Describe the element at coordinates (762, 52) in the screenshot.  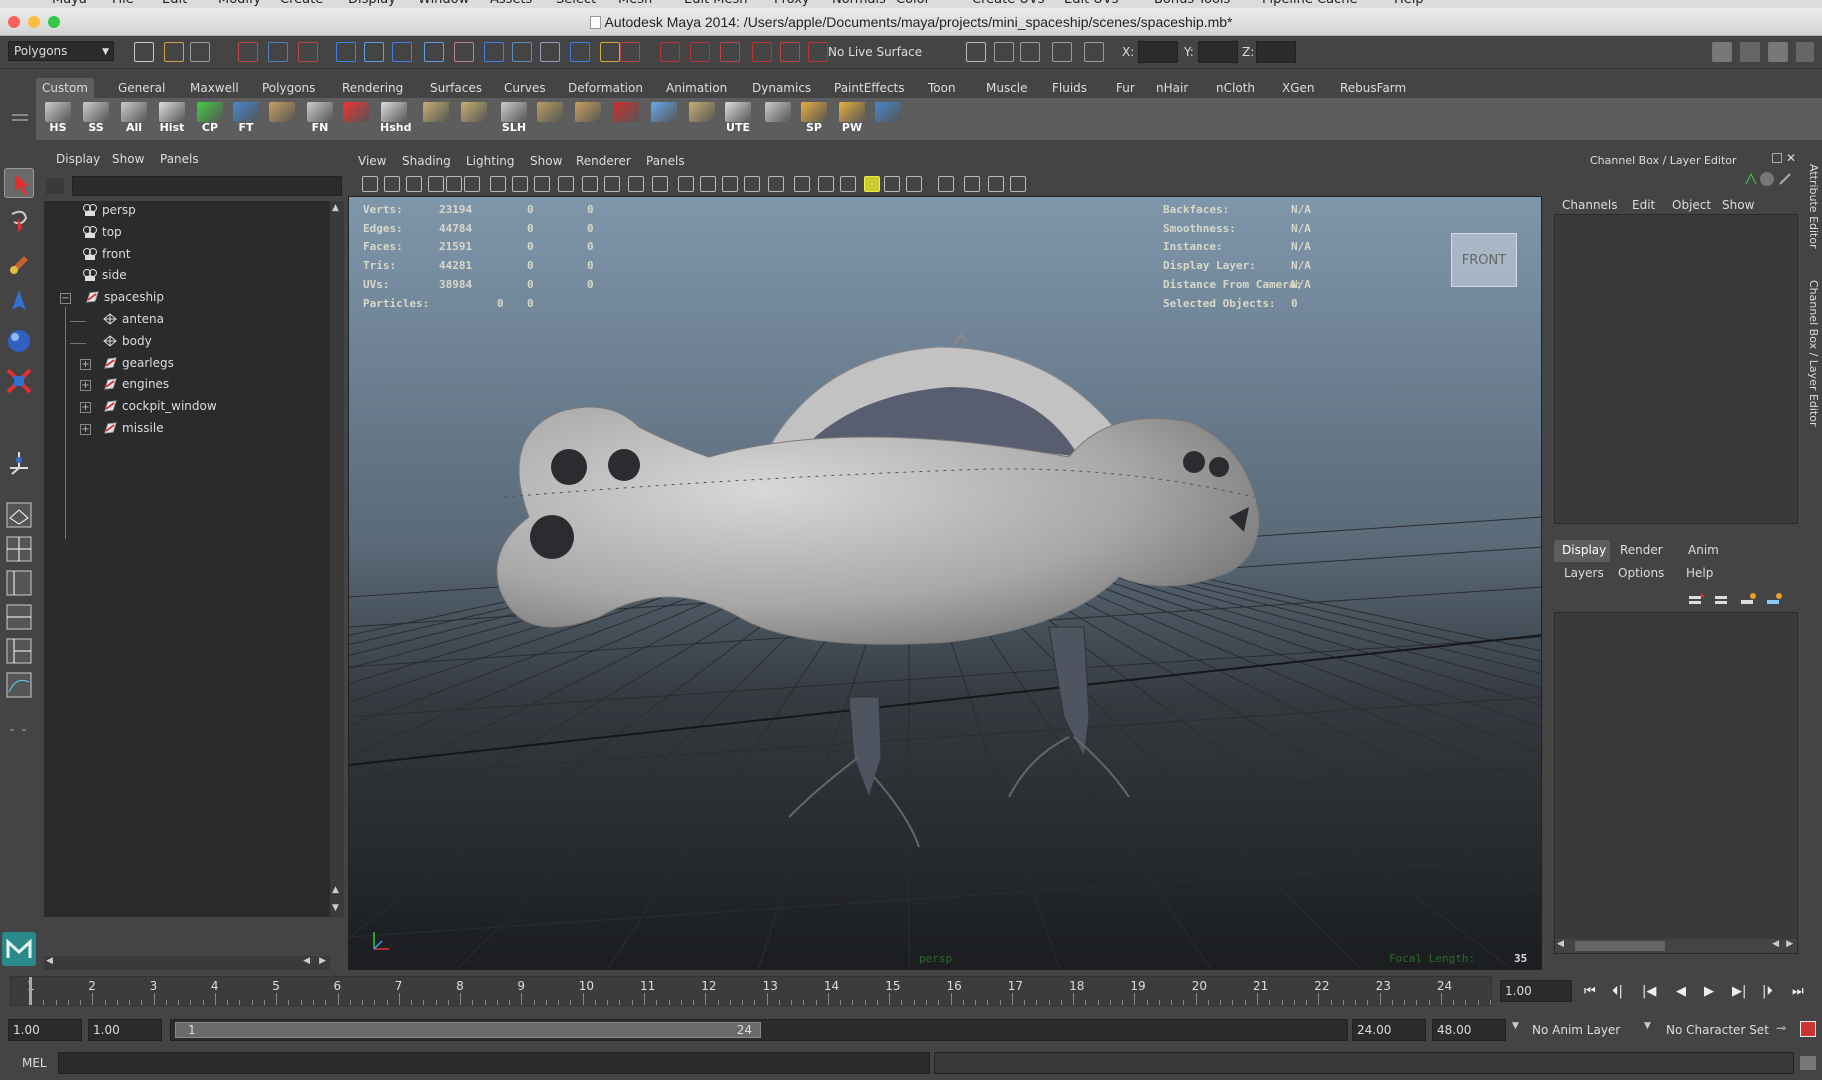
I see `hypershade-icon` at that location.